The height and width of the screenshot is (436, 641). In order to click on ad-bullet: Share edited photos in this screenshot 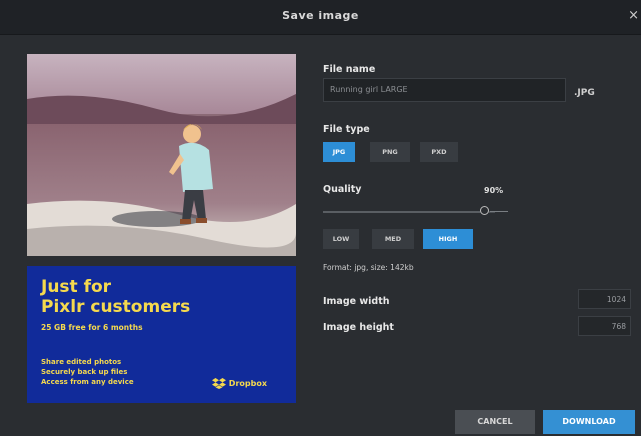, I will do `click(81, 362)`.